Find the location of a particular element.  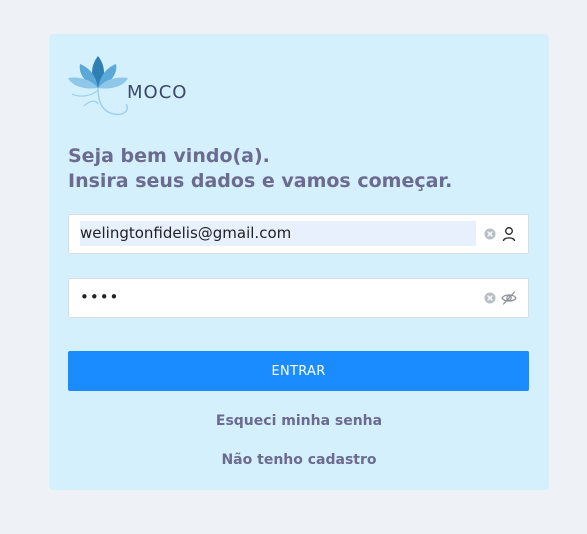

forgot-password-link: Esqueci minha senha is located at coordinates (299, 421).